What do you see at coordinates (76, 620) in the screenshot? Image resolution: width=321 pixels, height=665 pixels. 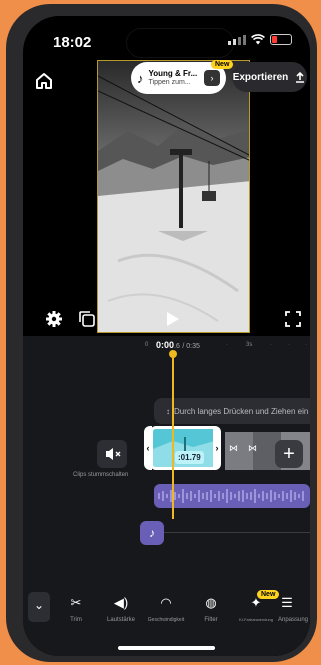 I see `tool-label: Trim` at bounding box center [76, 620].